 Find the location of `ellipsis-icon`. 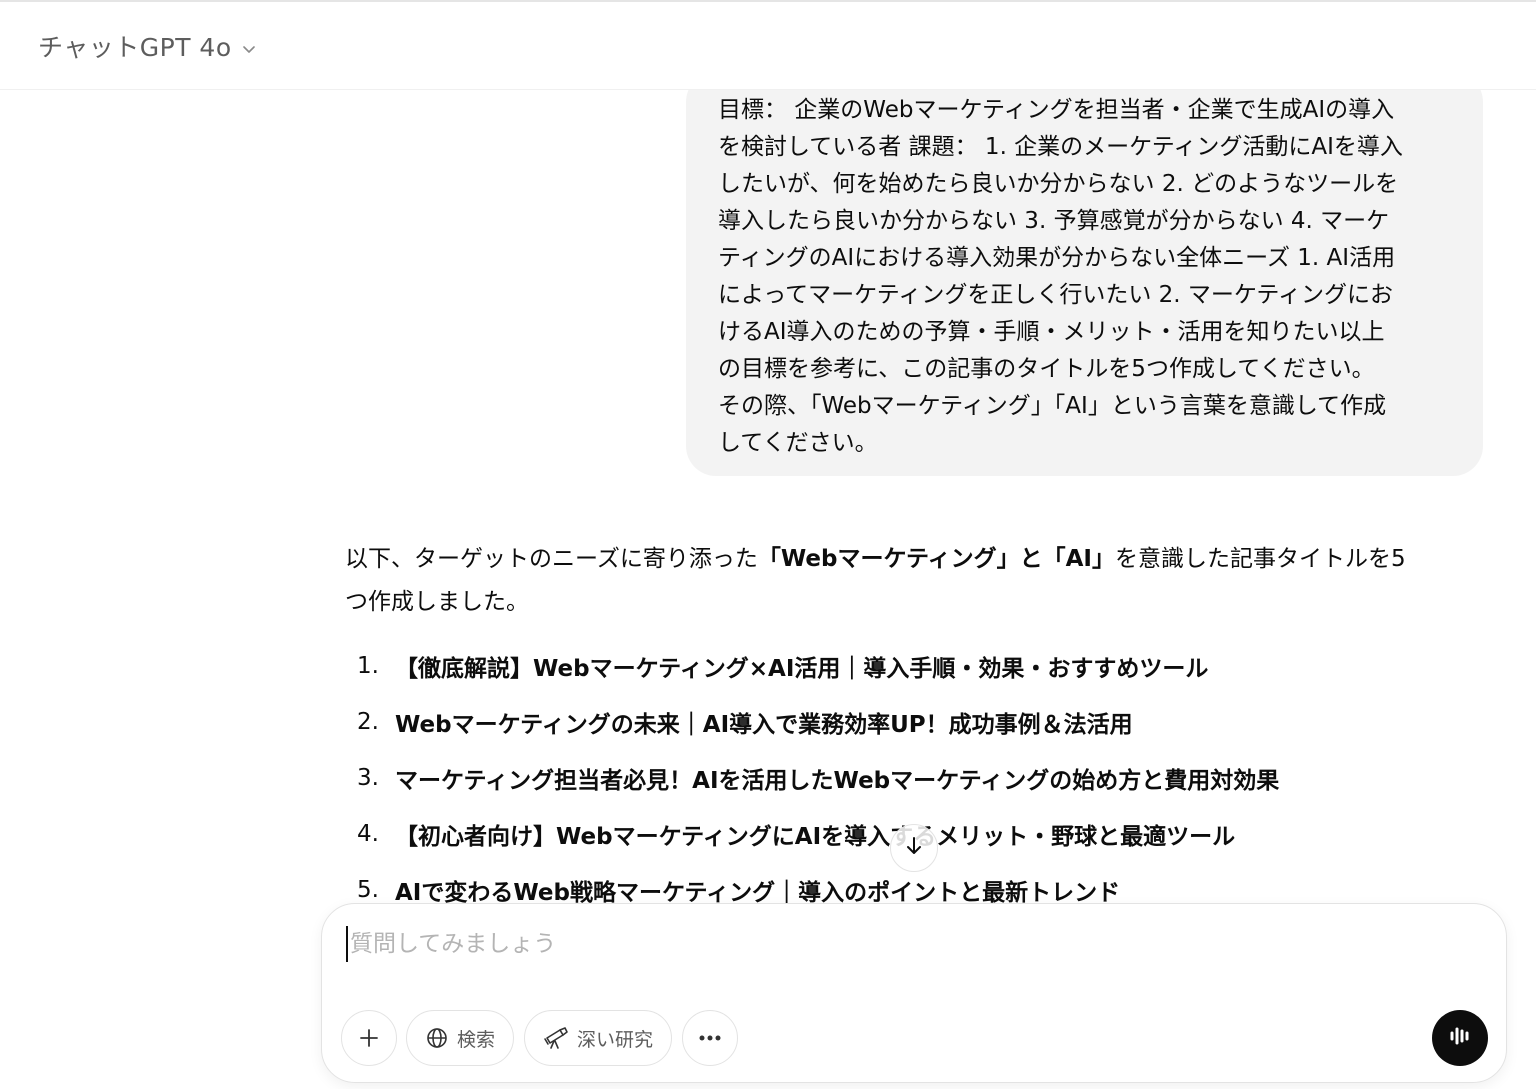

ellipsis-icon is located at coordinates (710, 1038).